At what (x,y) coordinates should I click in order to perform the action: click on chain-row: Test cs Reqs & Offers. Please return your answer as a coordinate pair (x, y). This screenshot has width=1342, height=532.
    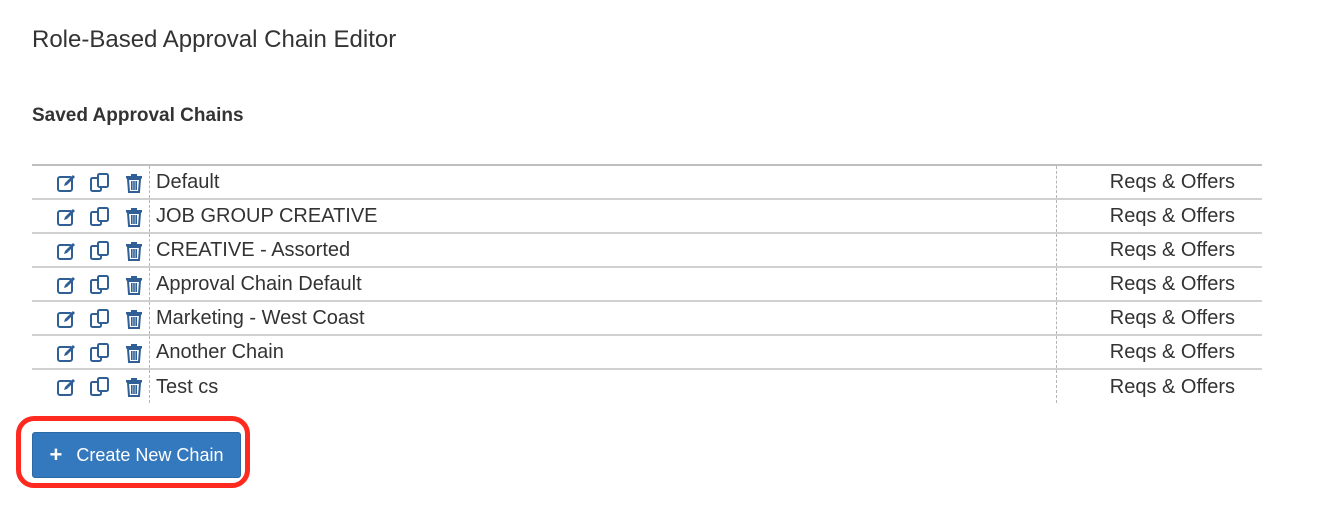
    Looking at the image, I should click on (647, 386).